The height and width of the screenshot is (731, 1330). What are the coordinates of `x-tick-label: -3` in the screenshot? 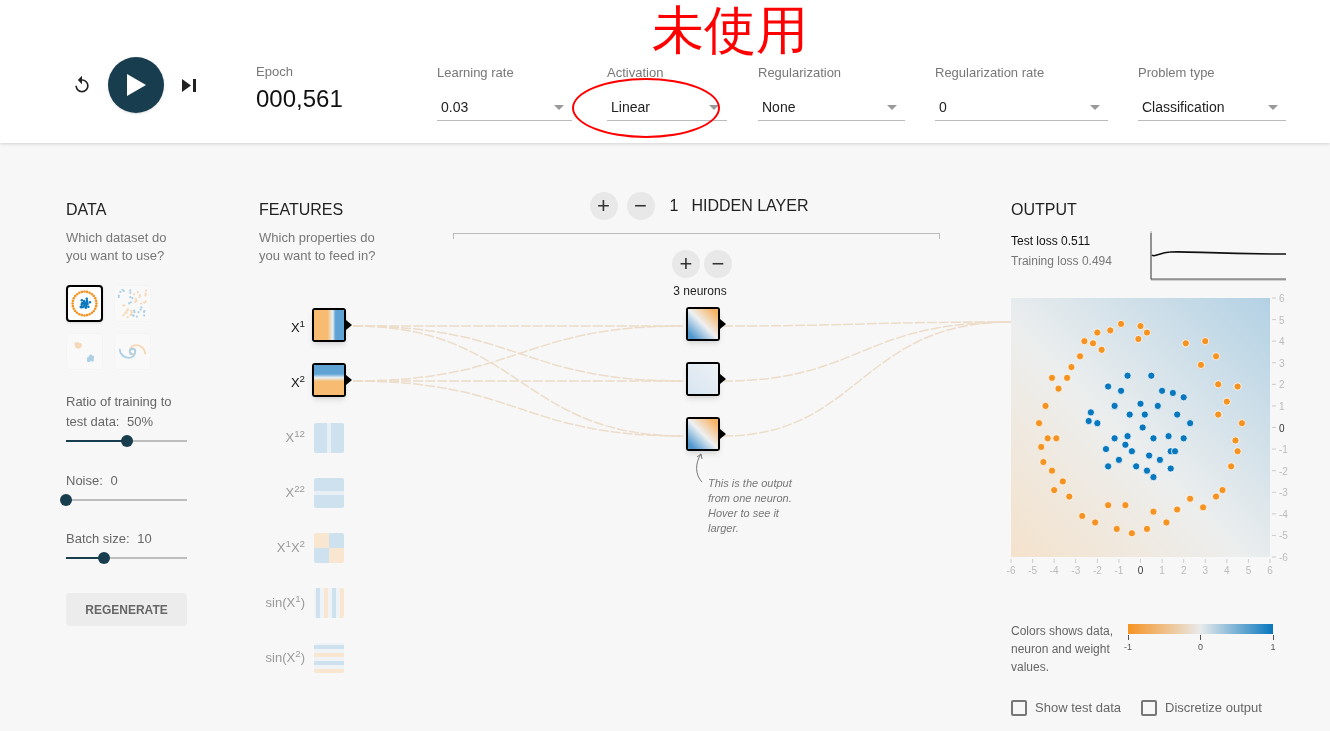 It's located at (1076, 570).